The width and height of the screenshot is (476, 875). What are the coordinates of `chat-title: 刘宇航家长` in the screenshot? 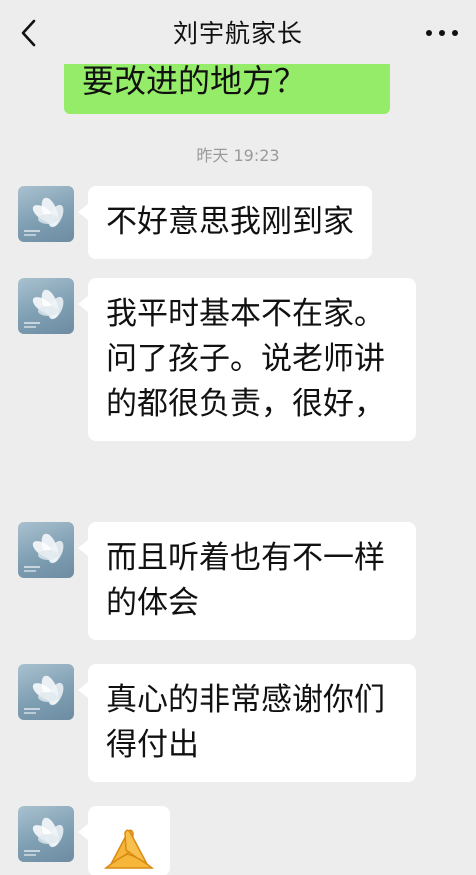 It's located at (237, 33).